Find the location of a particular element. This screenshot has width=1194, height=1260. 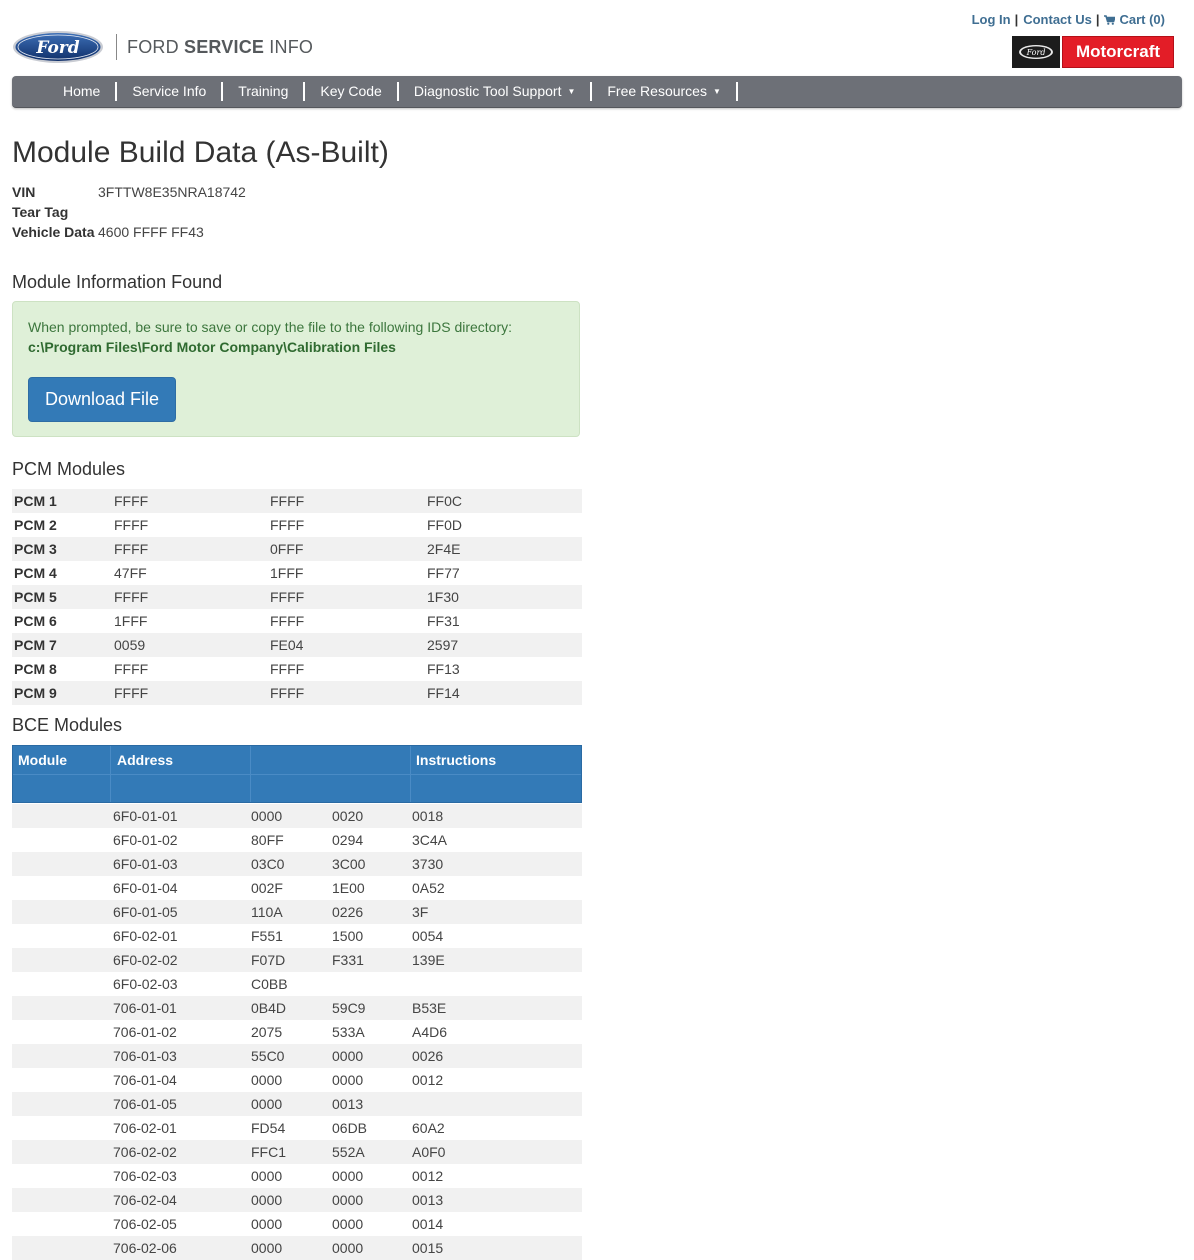

ford-oval-logo: Ford is located at coordinates (58, 47).